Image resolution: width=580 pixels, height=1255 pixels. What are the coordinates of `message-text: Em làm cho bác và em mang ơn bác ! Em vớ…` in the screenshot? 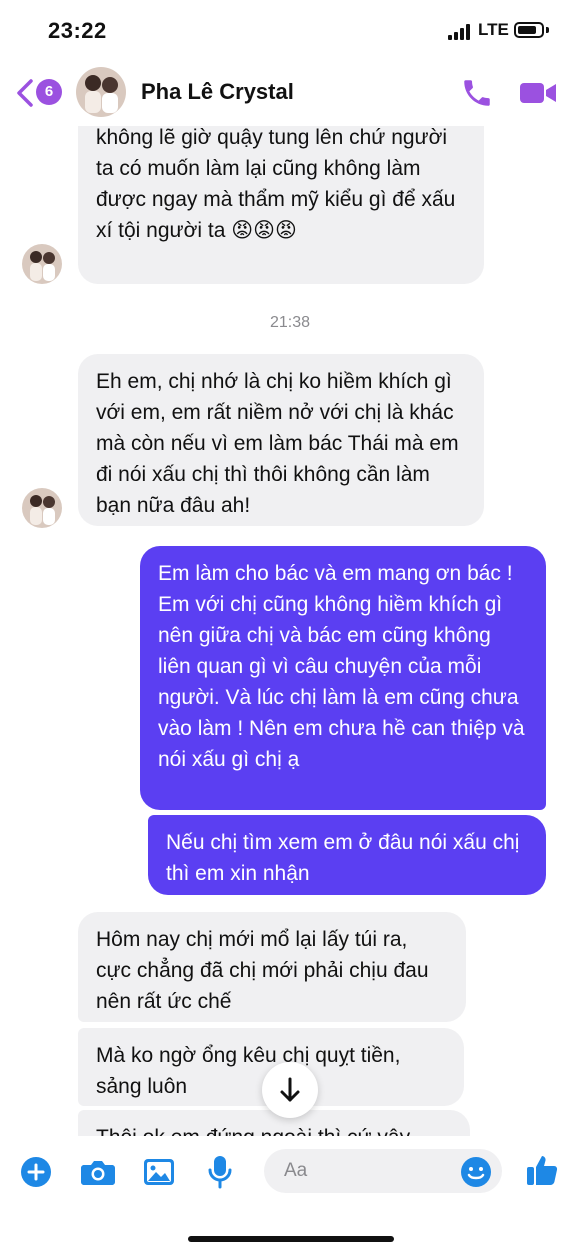 It's located at (341, 666).